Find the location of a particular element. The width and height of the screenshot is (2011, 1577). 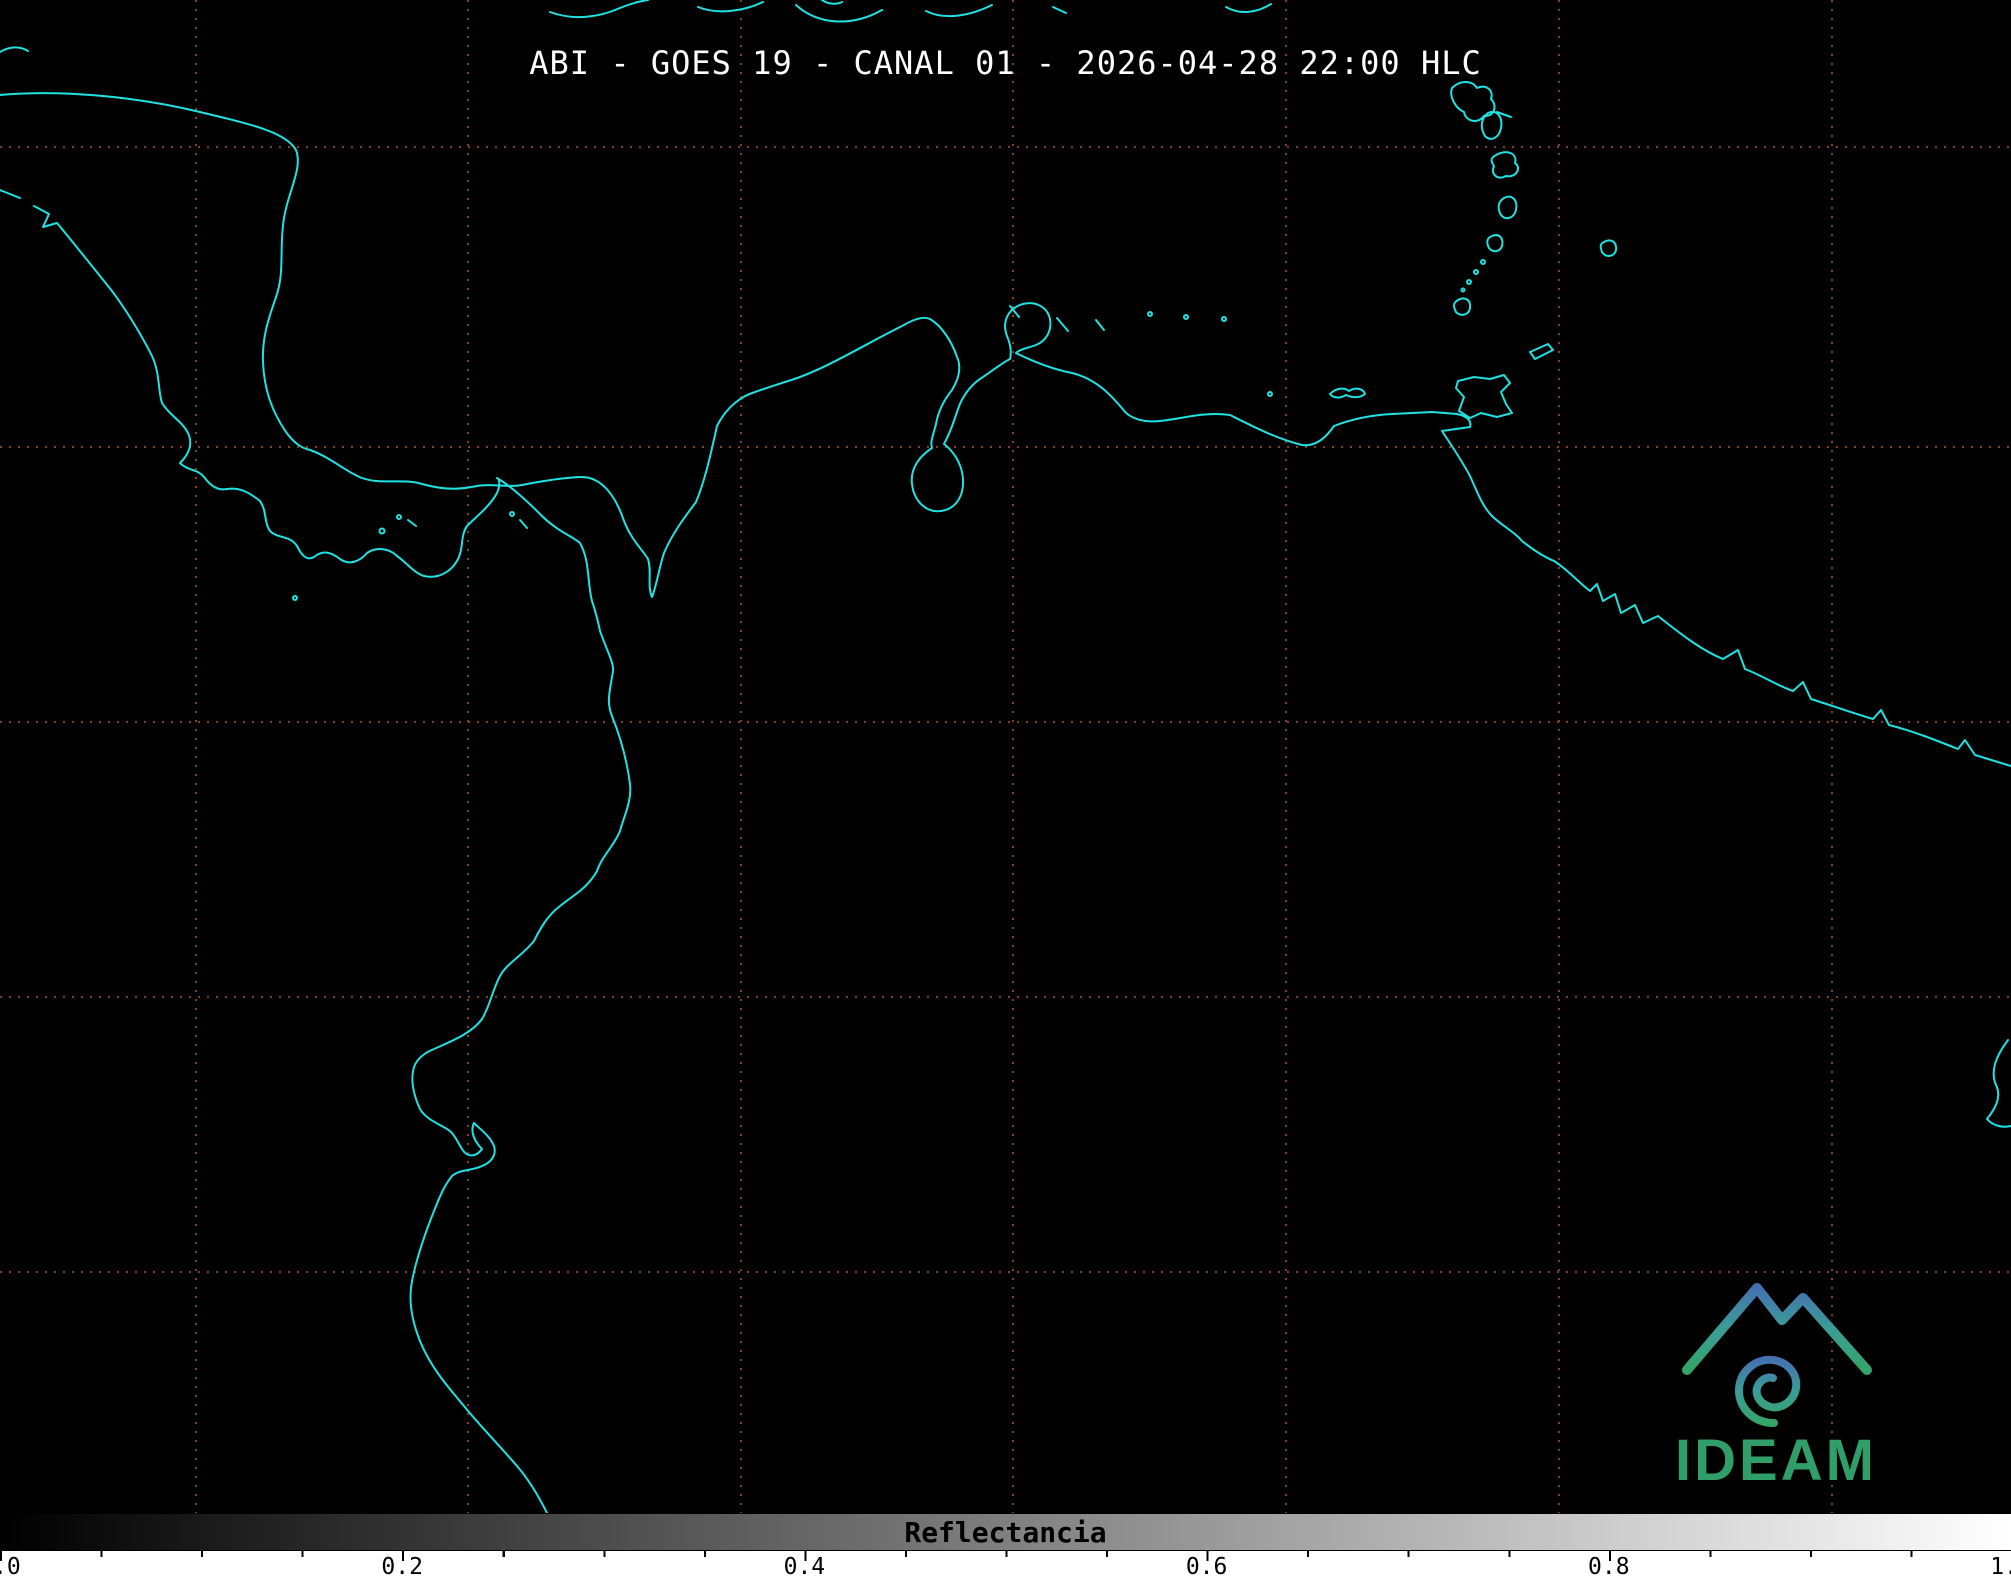

ideam-logo-text: IDEAM is located at coordinates (1776, 1460).